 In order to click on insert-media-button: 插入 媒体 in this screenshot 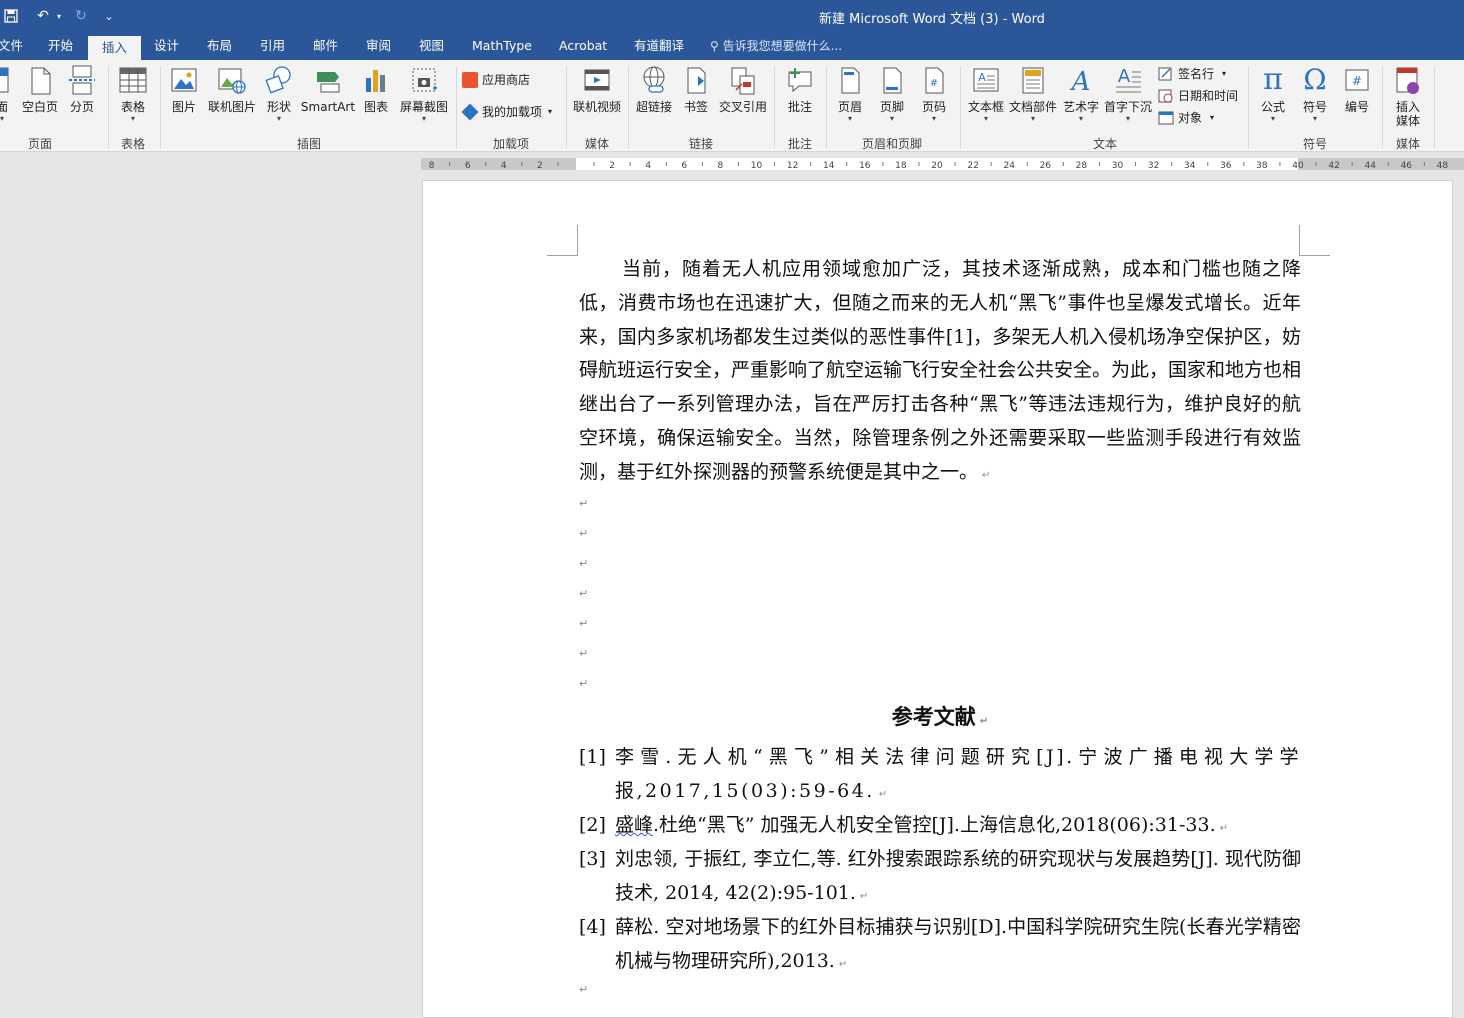, I will do `click(1408, 96)`.